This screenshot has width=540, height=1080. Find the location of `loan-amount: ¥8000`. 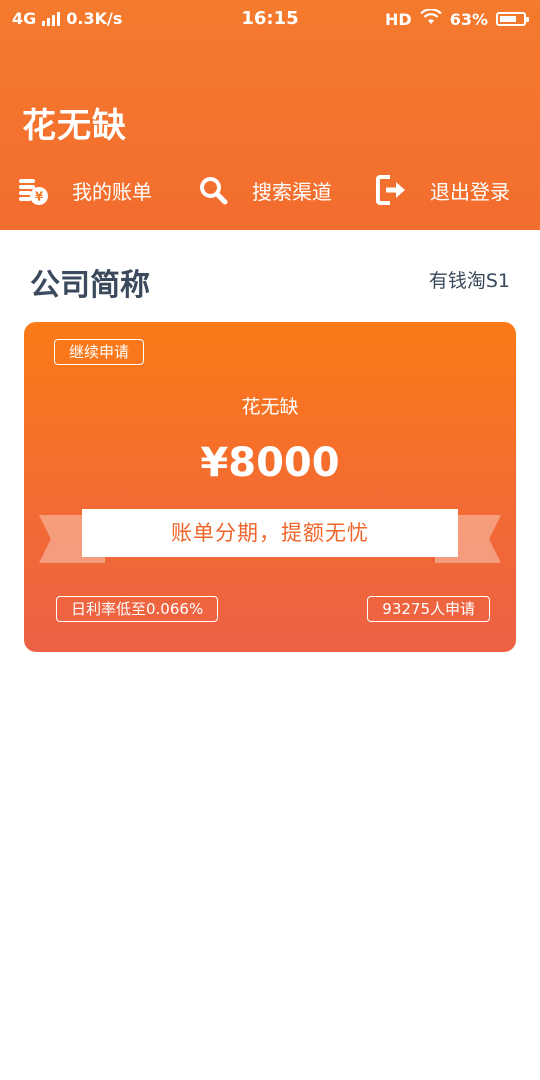

loan-amount: ¥8000 is located at coordinates (270, 463).